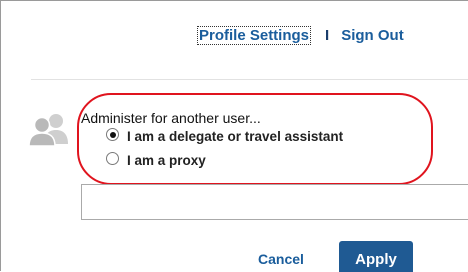 The height and width of the screenshot is (272, 468). Describe the element at coordinates (48, 130) in the screenshot. I see `users-icon` at that location.